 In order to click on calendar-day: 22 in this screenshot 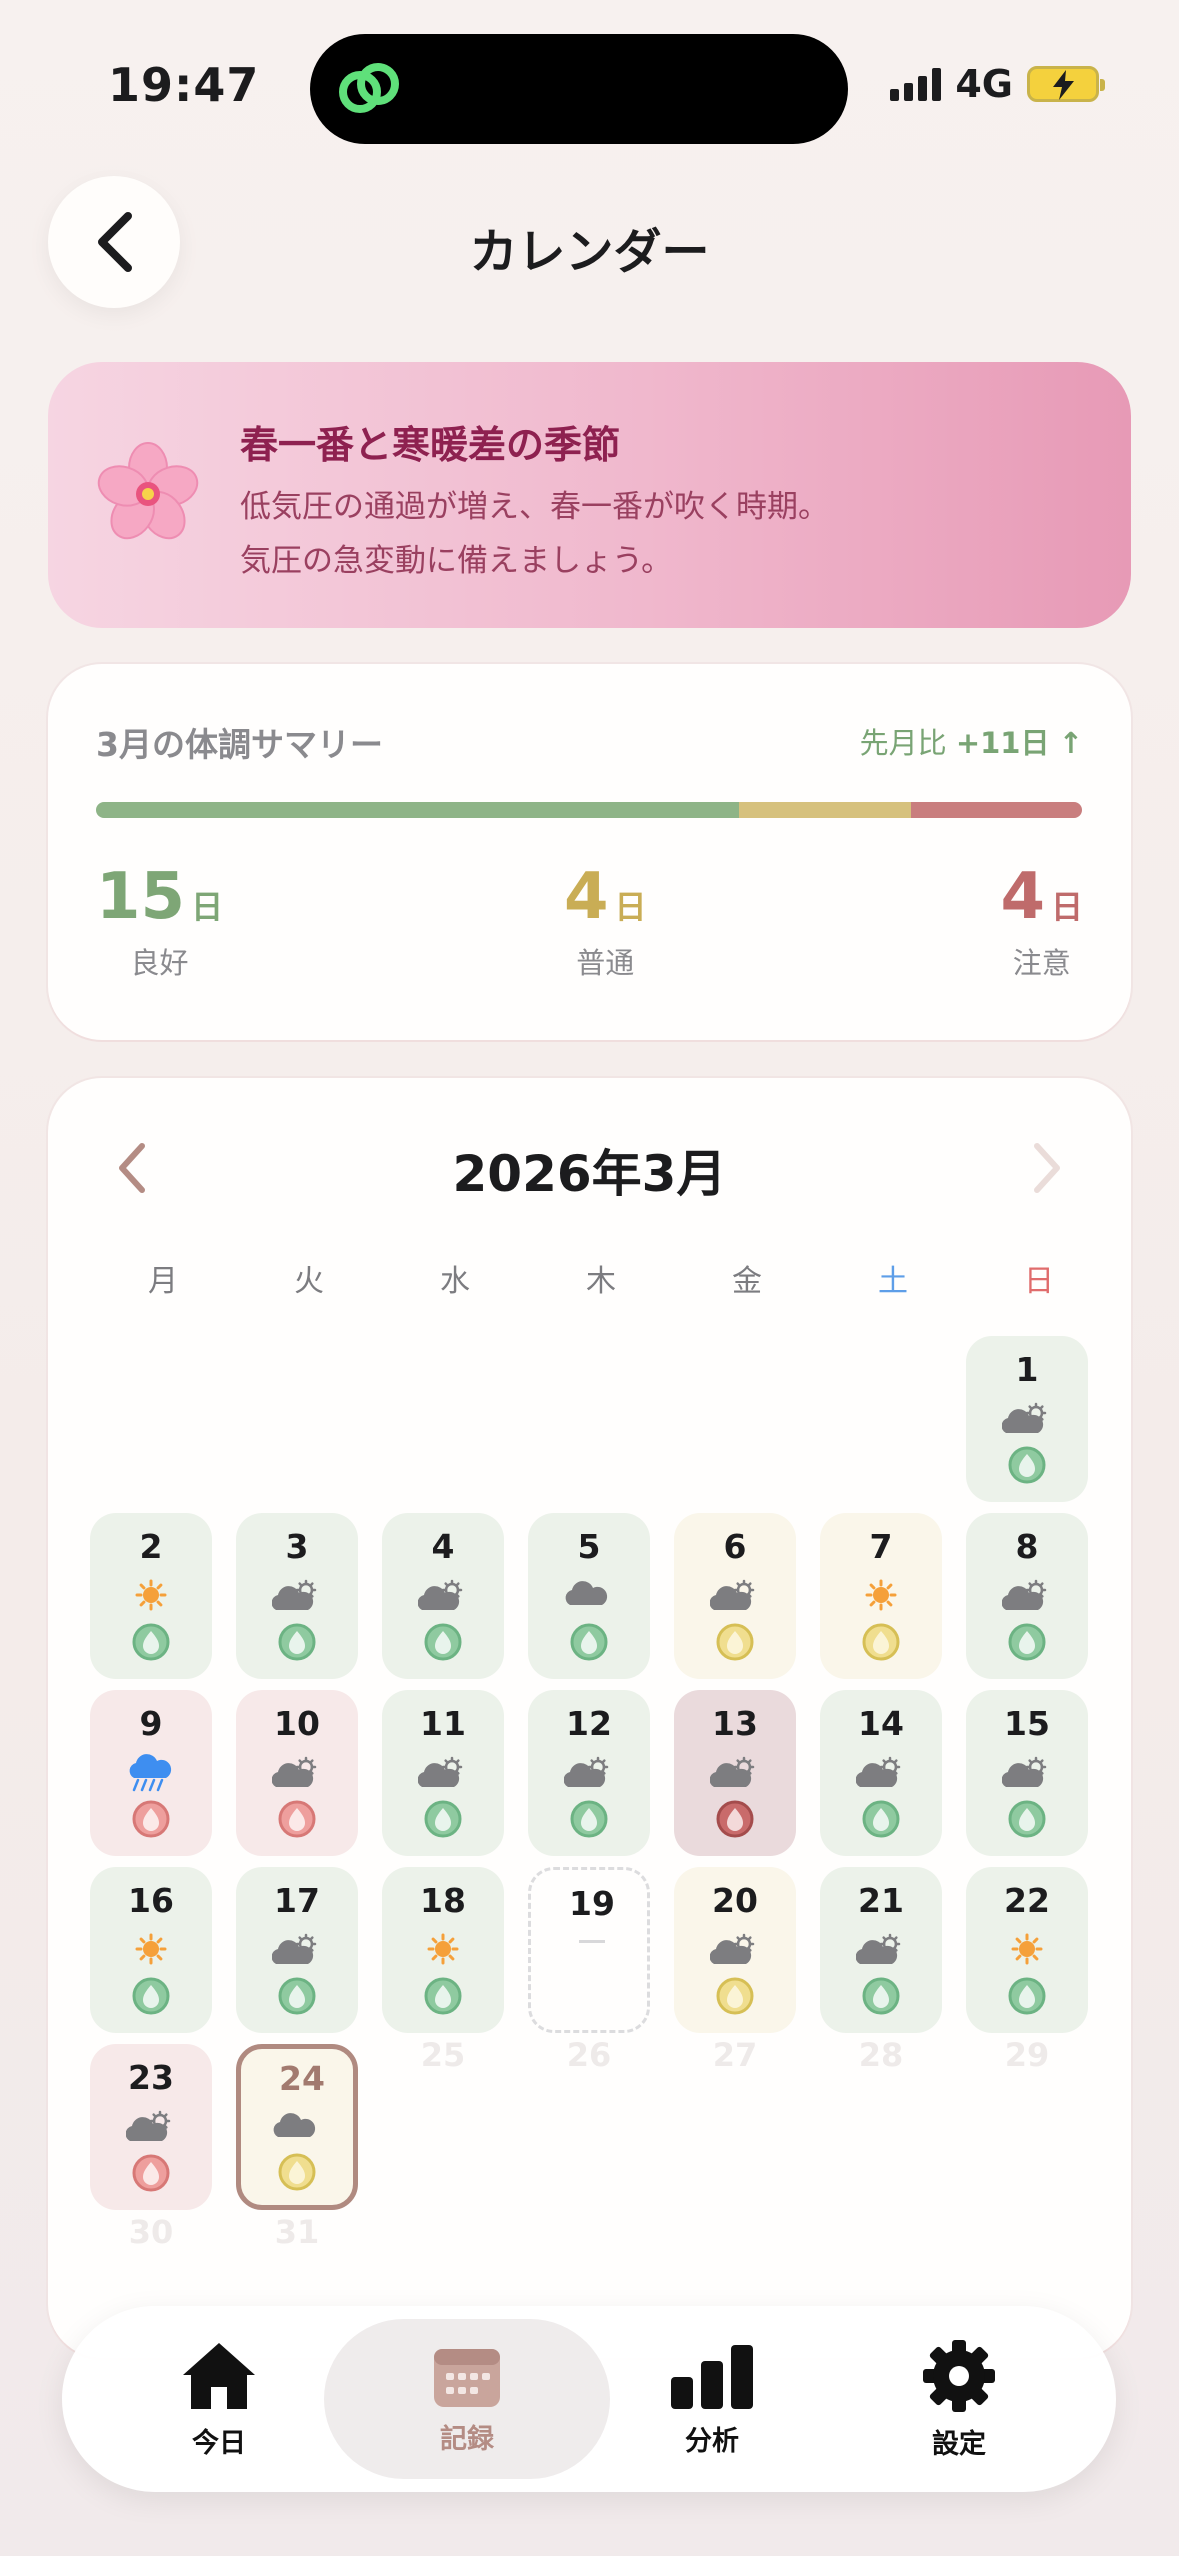, I will do `click(1027, 1950)`.